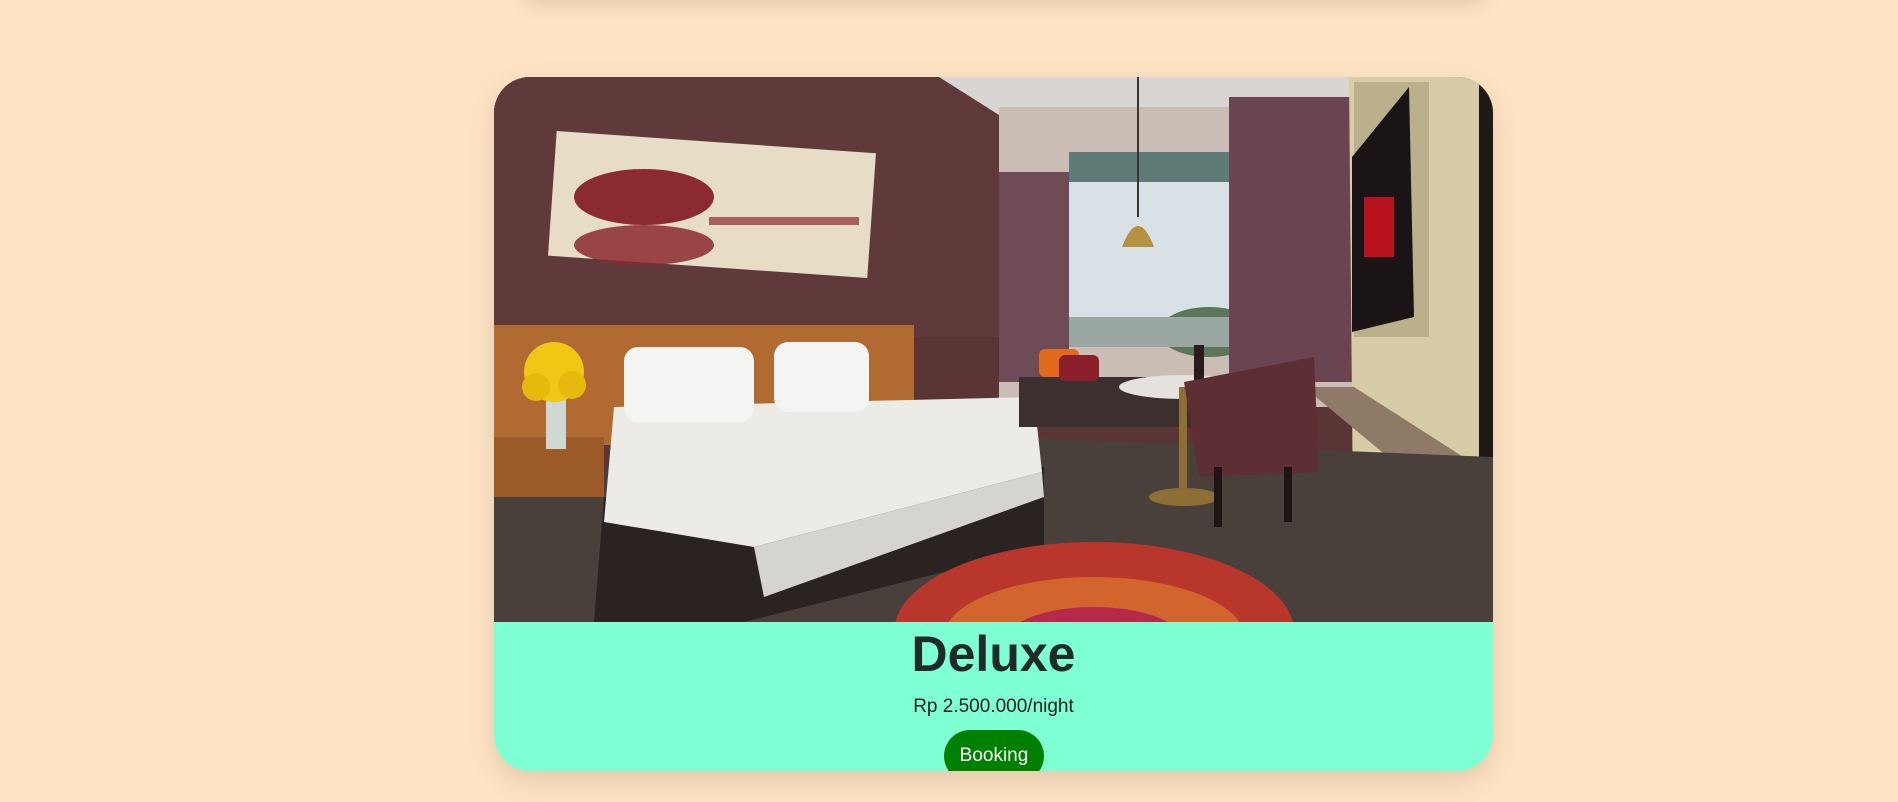 The image size is (1898, 802). What do you see at coordinates (993, 654) in the screenshot?
I see `room-name: Deluxe` at bounding box center [993, 654].